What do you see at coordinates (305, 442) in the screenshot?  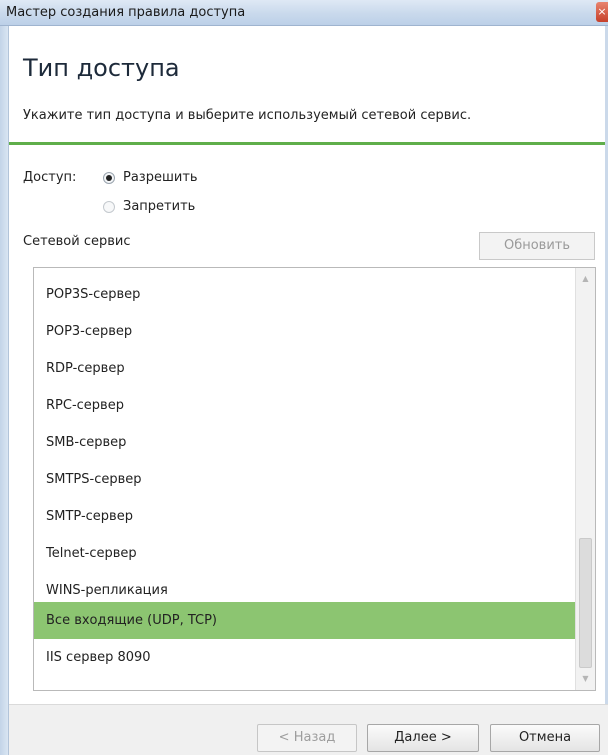 I see `list-item: SMB-сервер` at bounding box center [305, 442].